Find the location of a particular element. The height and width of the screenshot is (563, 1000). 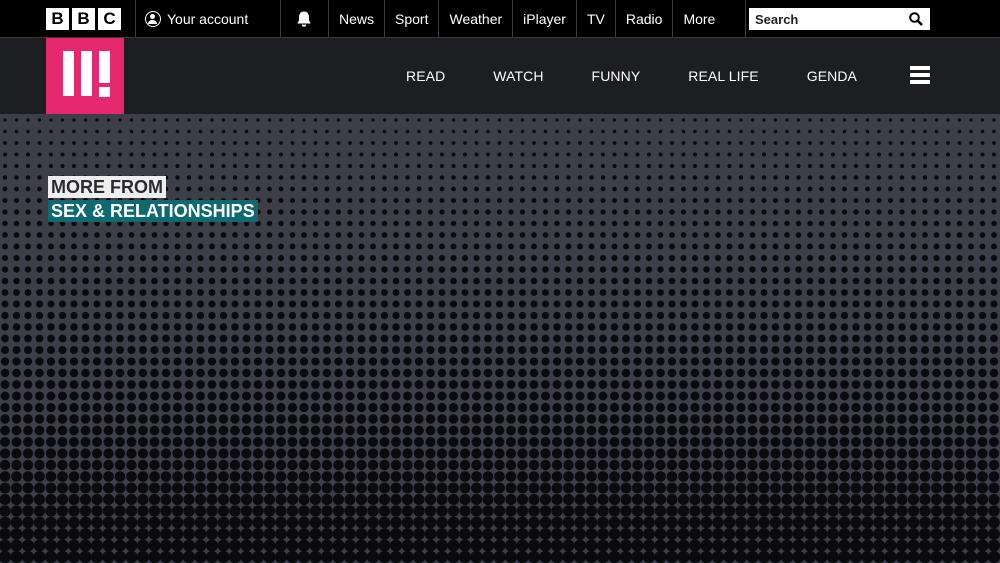

bell-icon is located at coordinates (304, 19).